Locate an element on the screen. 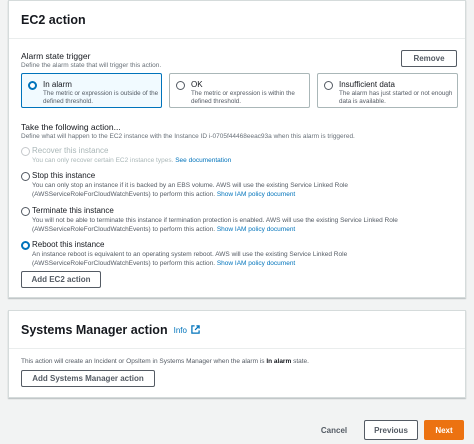 The height and width of the screenshot is (444, 474). previous-button: Previous is located at coordinates (391, 430).